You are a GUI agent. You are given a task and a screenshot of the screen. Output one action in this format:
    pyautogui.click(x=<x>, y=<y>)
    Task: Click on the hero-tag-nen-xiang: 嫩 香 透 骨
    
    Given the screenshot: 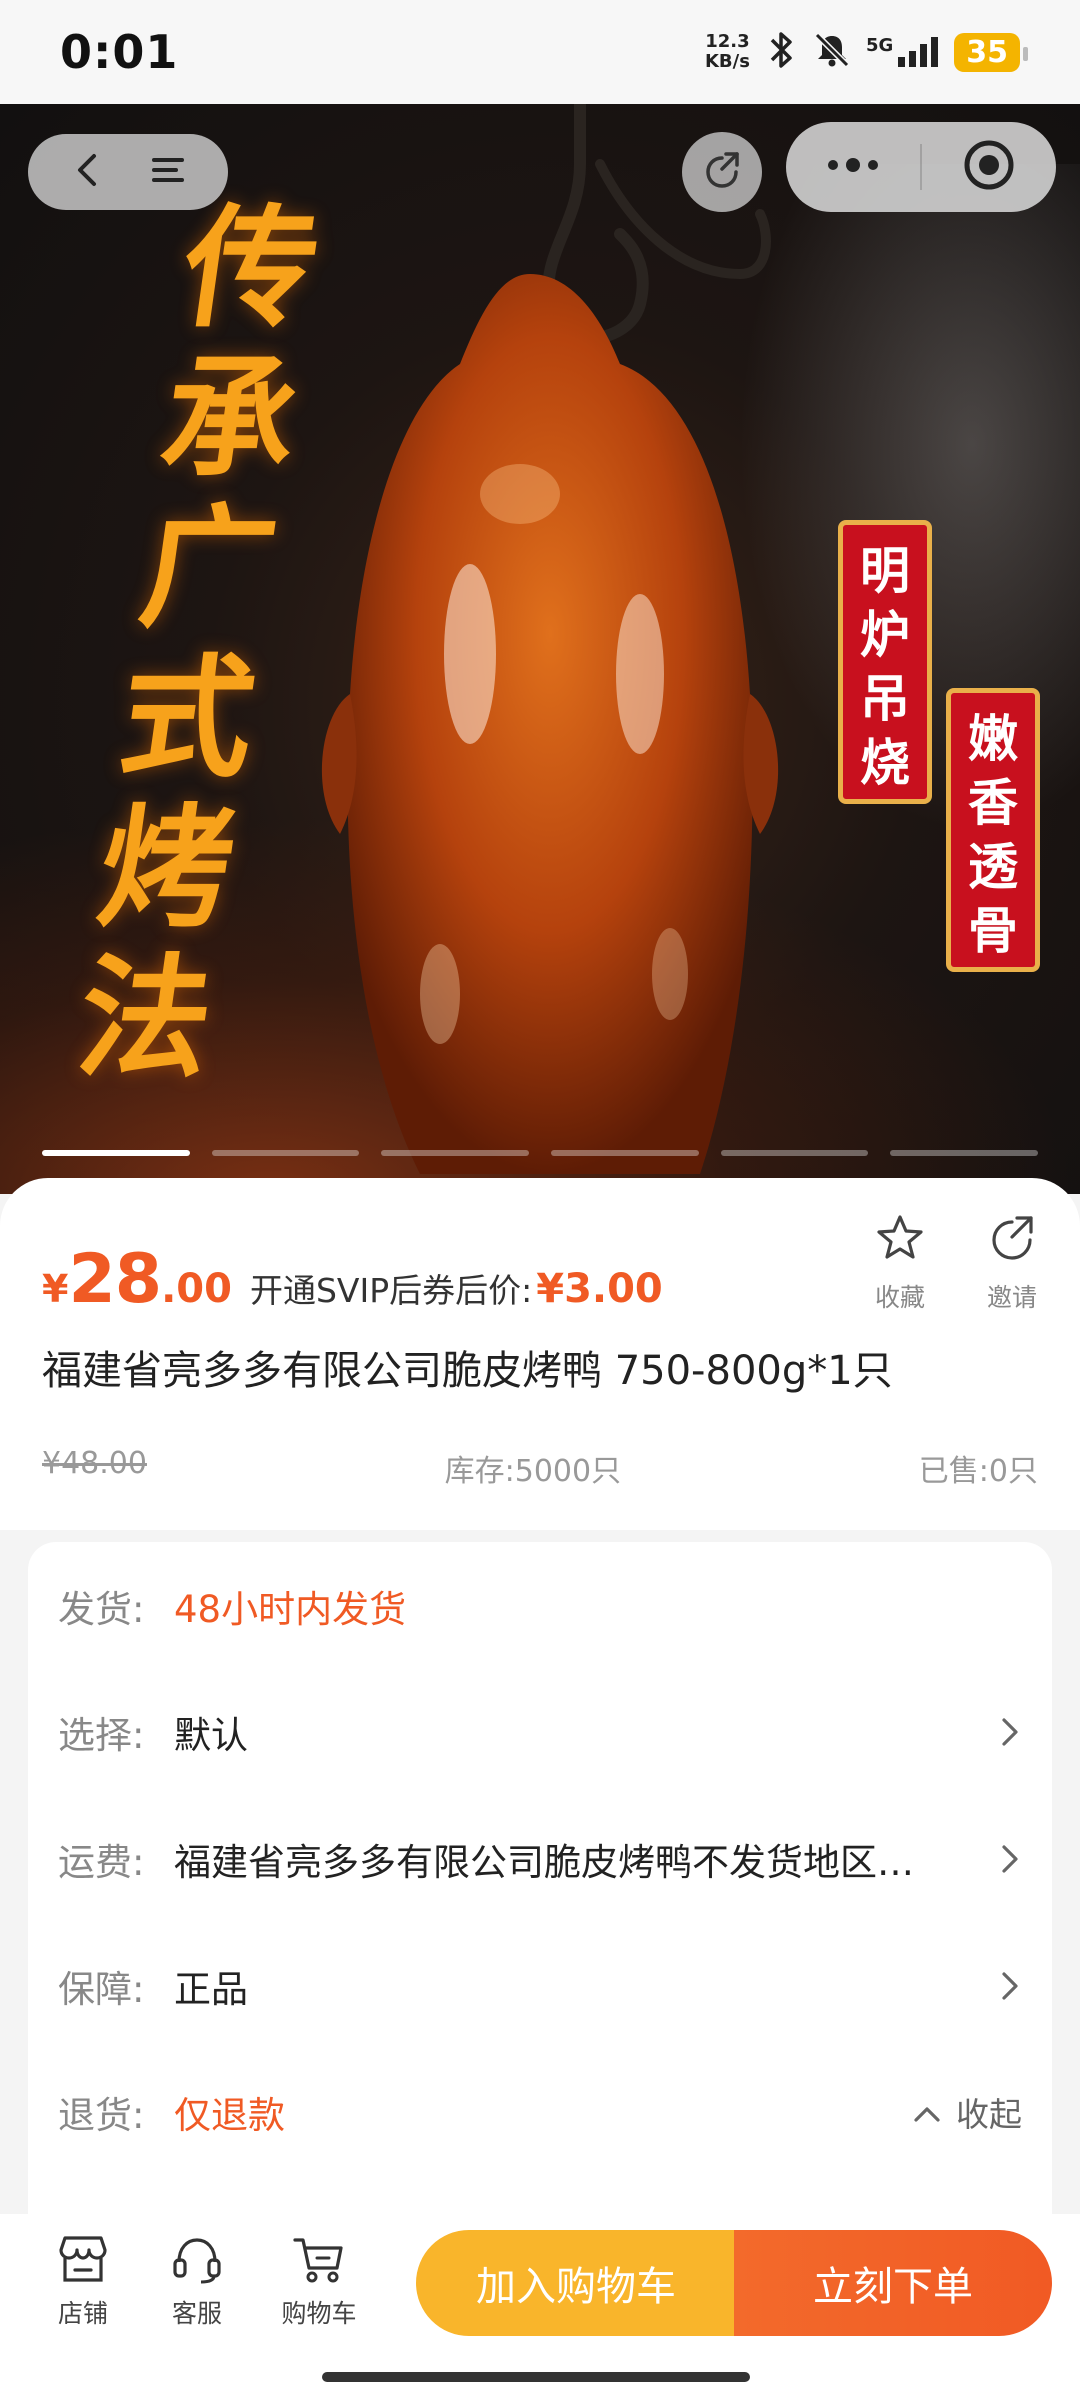 What is the action you would take?
    pyautogui.click(x=993, y=830)
    